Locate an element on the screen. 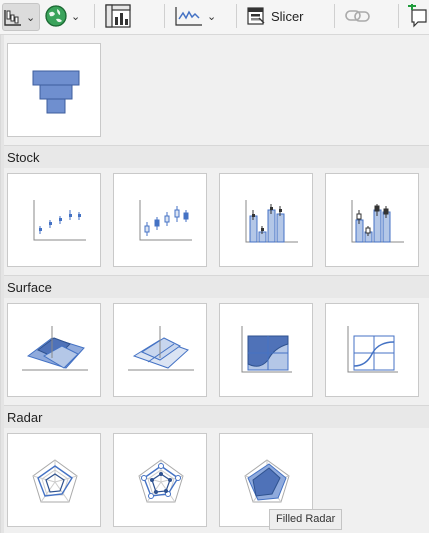 The height and width of the screenshot is (533, 429). waterfall-chart-button: ⌄ is located at coordinates (21, 17).